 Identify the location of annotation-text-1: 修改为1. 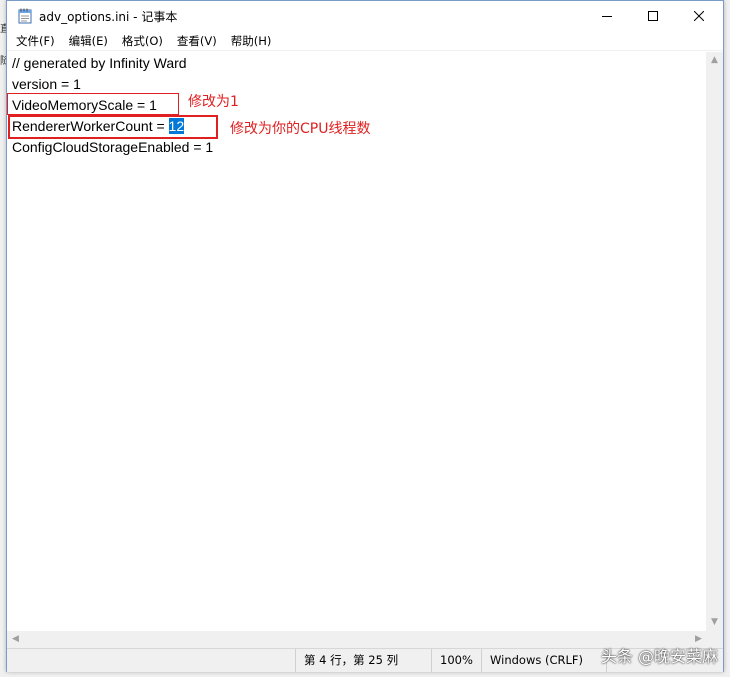
(213, 102).